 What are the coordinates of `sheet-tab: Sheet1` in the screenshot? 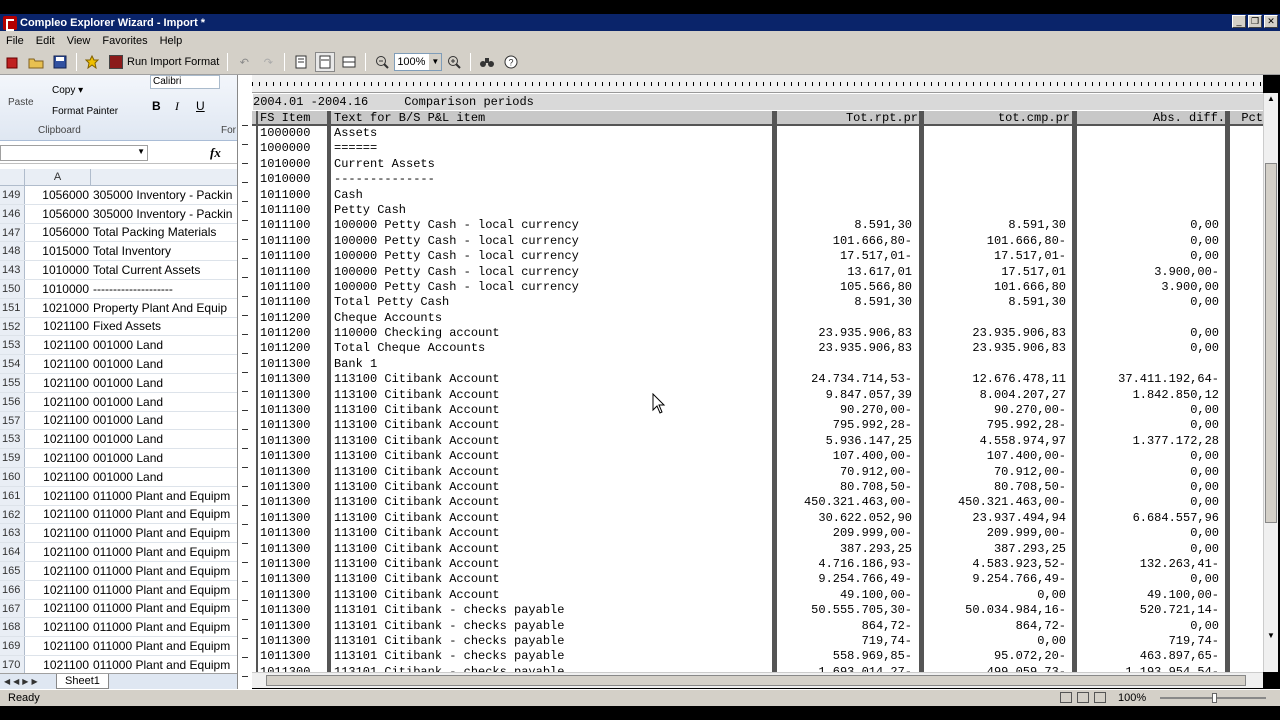 It's located at (82, 681).